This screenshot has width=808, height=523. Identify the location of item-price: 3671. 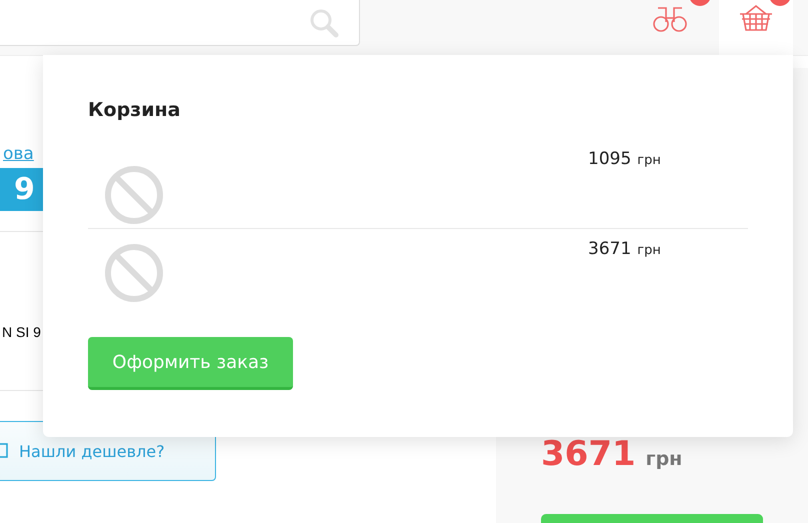
(610, 249).